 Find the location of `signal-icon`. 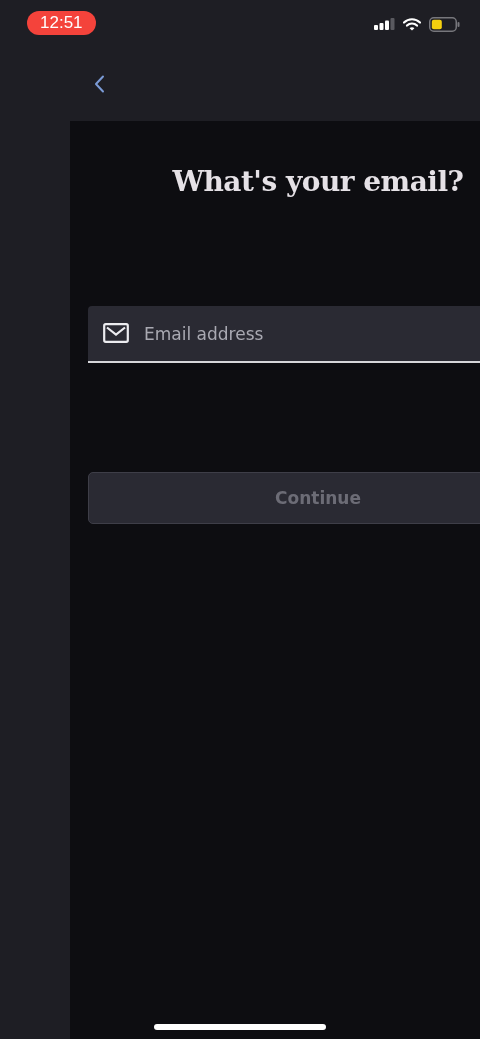

signal-icon is located at coordinates (384, 24).